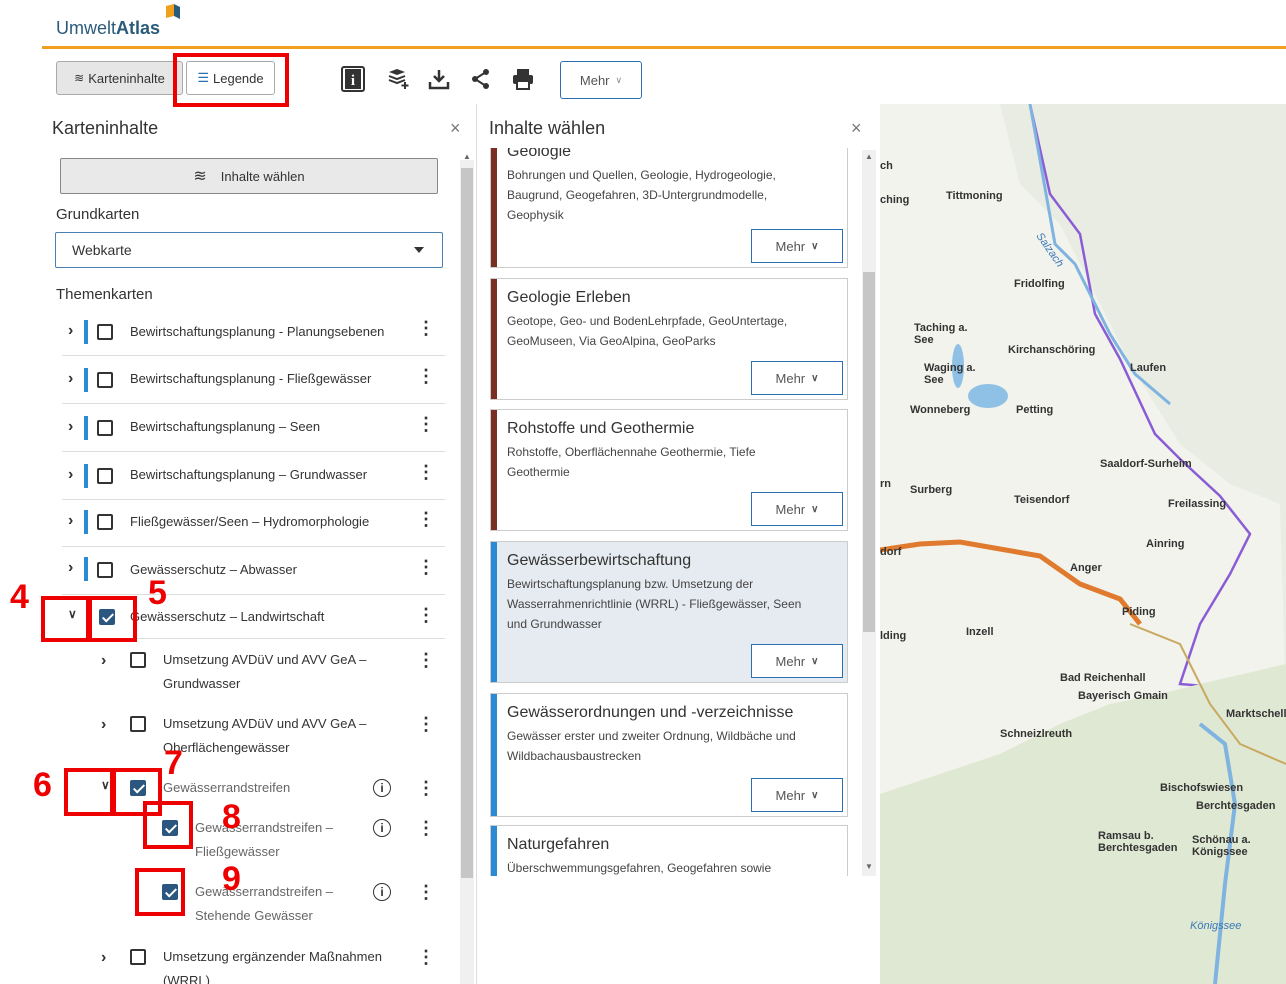 The width and height of the screenshot is (1286, 984). Describe the element at coordinates (439, 79) in the screenshot. I see `download-icon` at that location.